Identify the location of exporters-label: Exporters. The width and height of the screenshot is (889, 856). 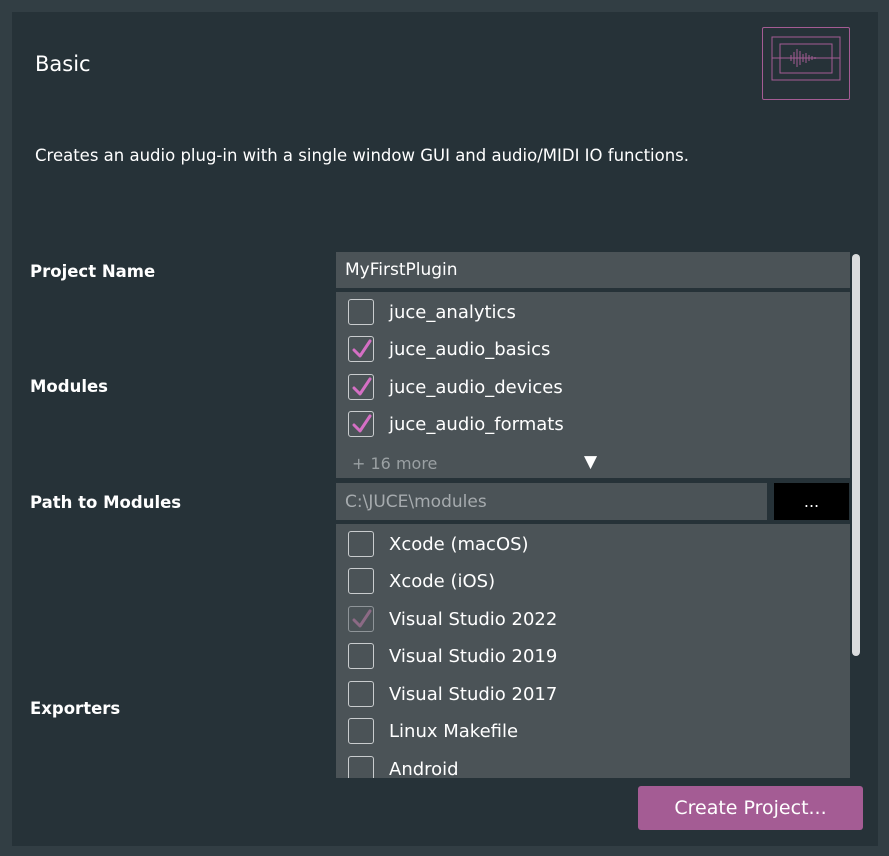
(75, 708).